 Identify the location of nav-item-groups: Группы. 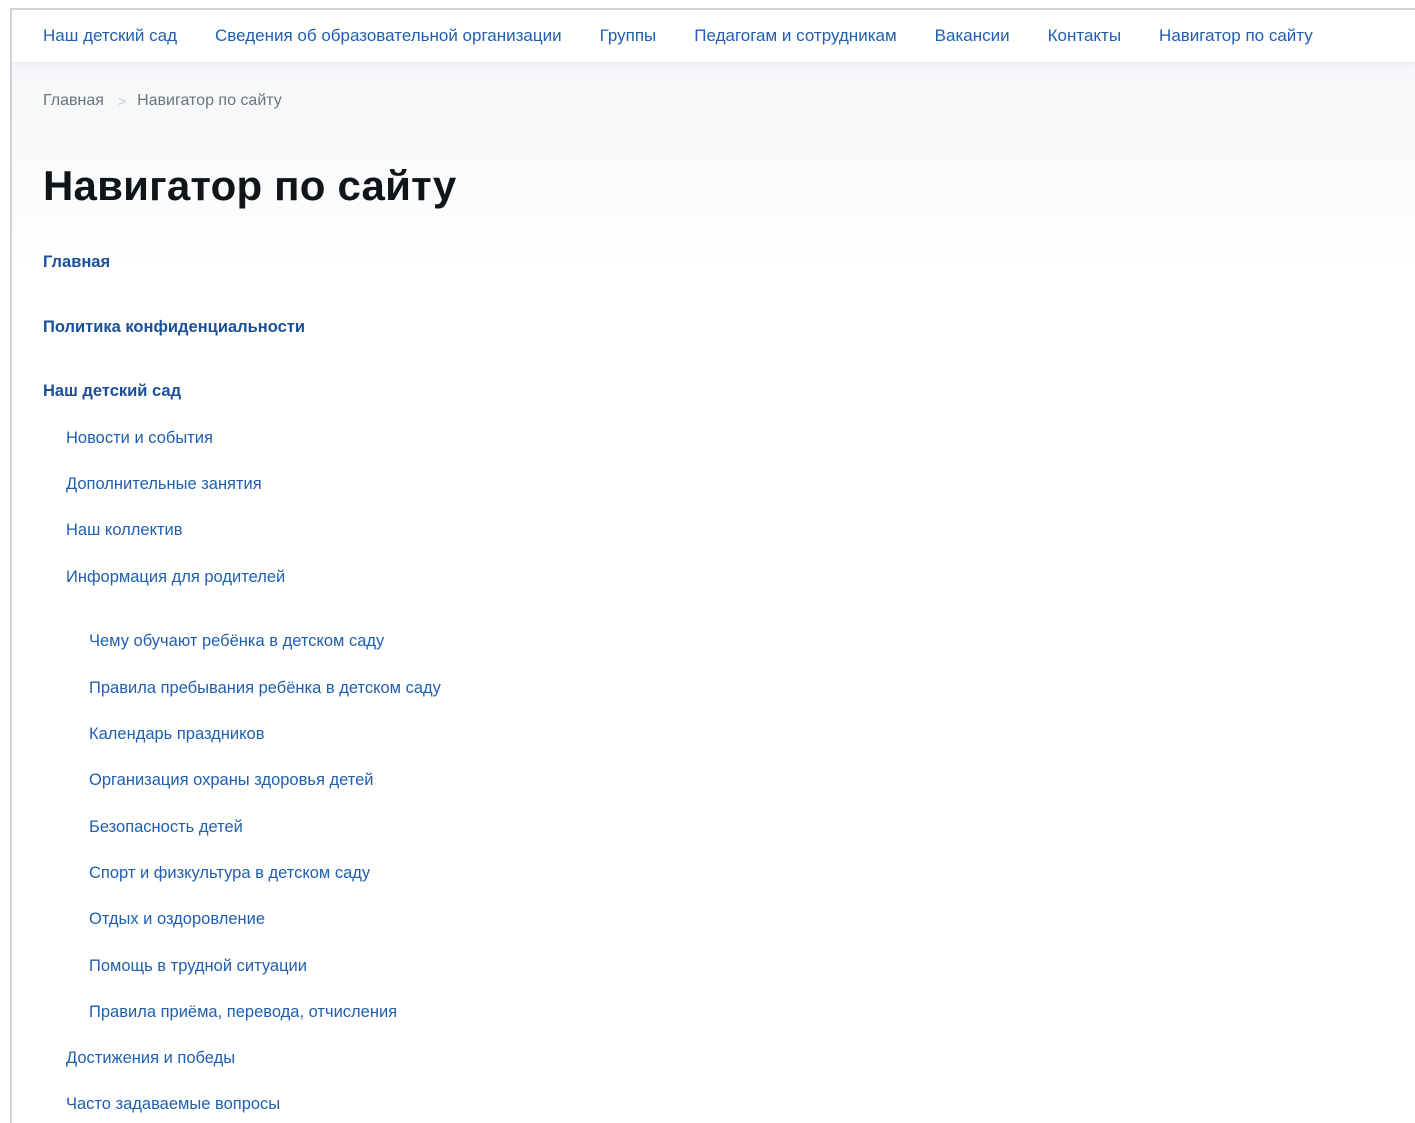
(628, 36).